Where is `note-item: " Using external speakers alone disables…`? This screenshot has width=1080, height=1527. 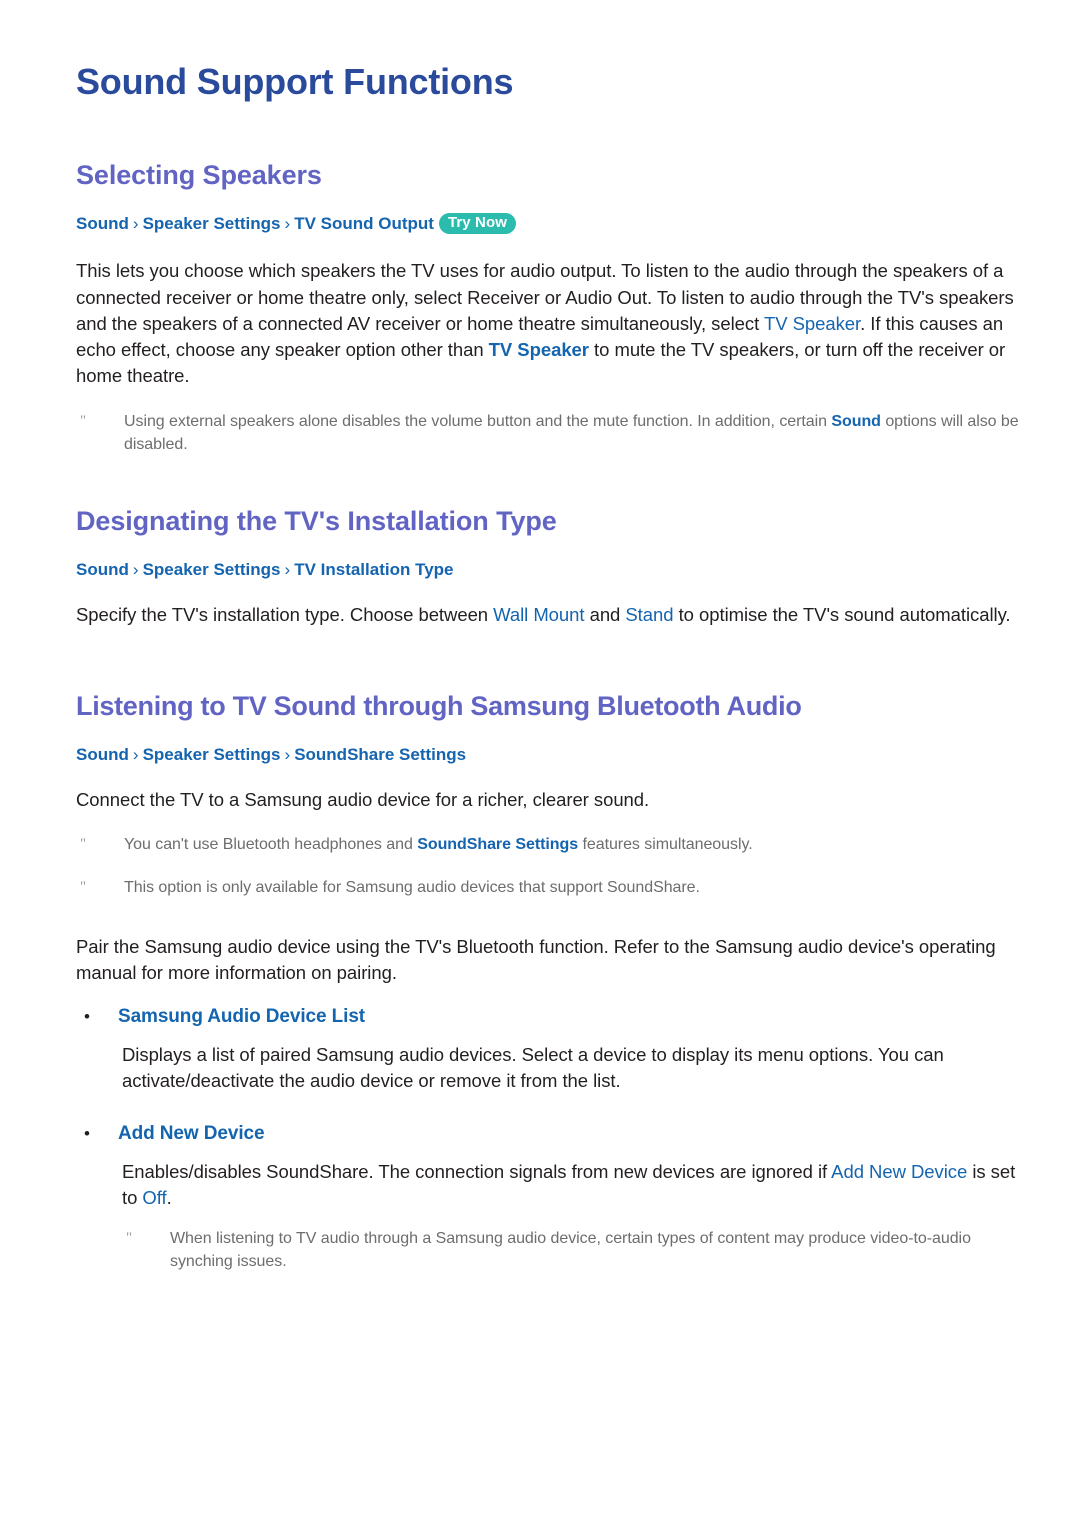 note-item: " Using external speakers alone disables… is located at coordinates (548, 433).